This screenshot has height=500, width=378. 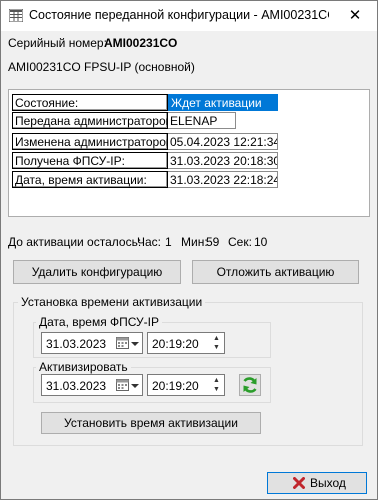 I want to click on fpsu-date-value: 31.03.2023, so click(x=76, y=344).